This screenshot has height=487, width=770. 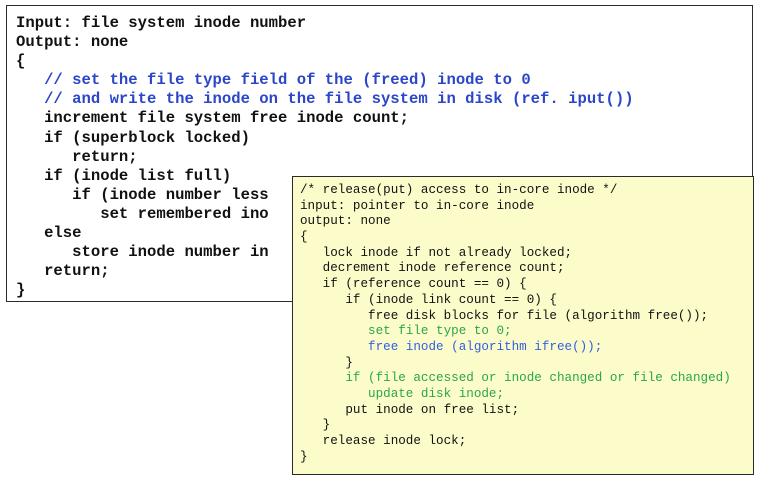 What do you see at coordinates (417, 205) in the screenshot?
I see `iput-input-line: input: pointer to in-core inode` at bounding box center [417, 205].